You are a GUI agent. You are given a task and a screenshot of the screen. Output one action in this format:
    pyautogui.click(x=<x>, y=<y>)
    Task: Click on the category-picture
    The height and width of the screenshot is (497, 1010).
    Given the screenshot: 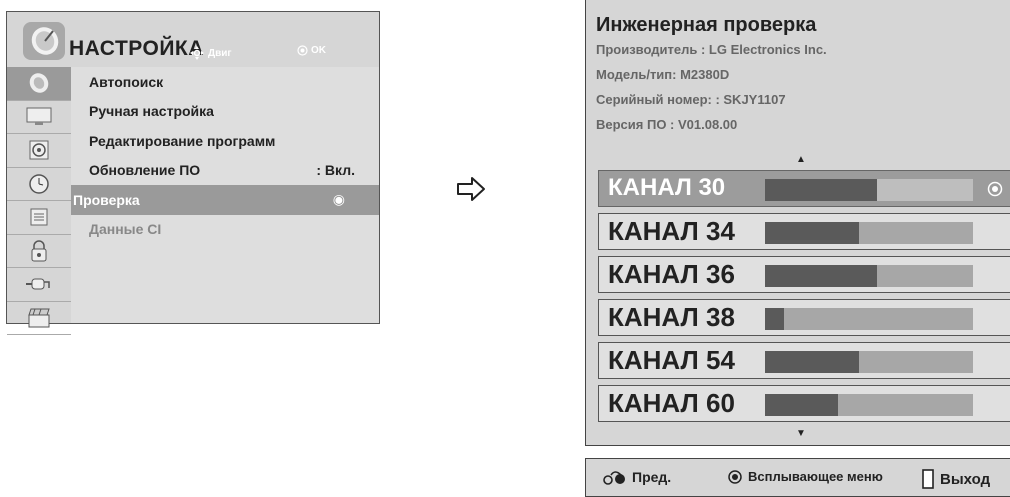 What is the action you would take?
    pyautogui.click(x=39, y=117)
    